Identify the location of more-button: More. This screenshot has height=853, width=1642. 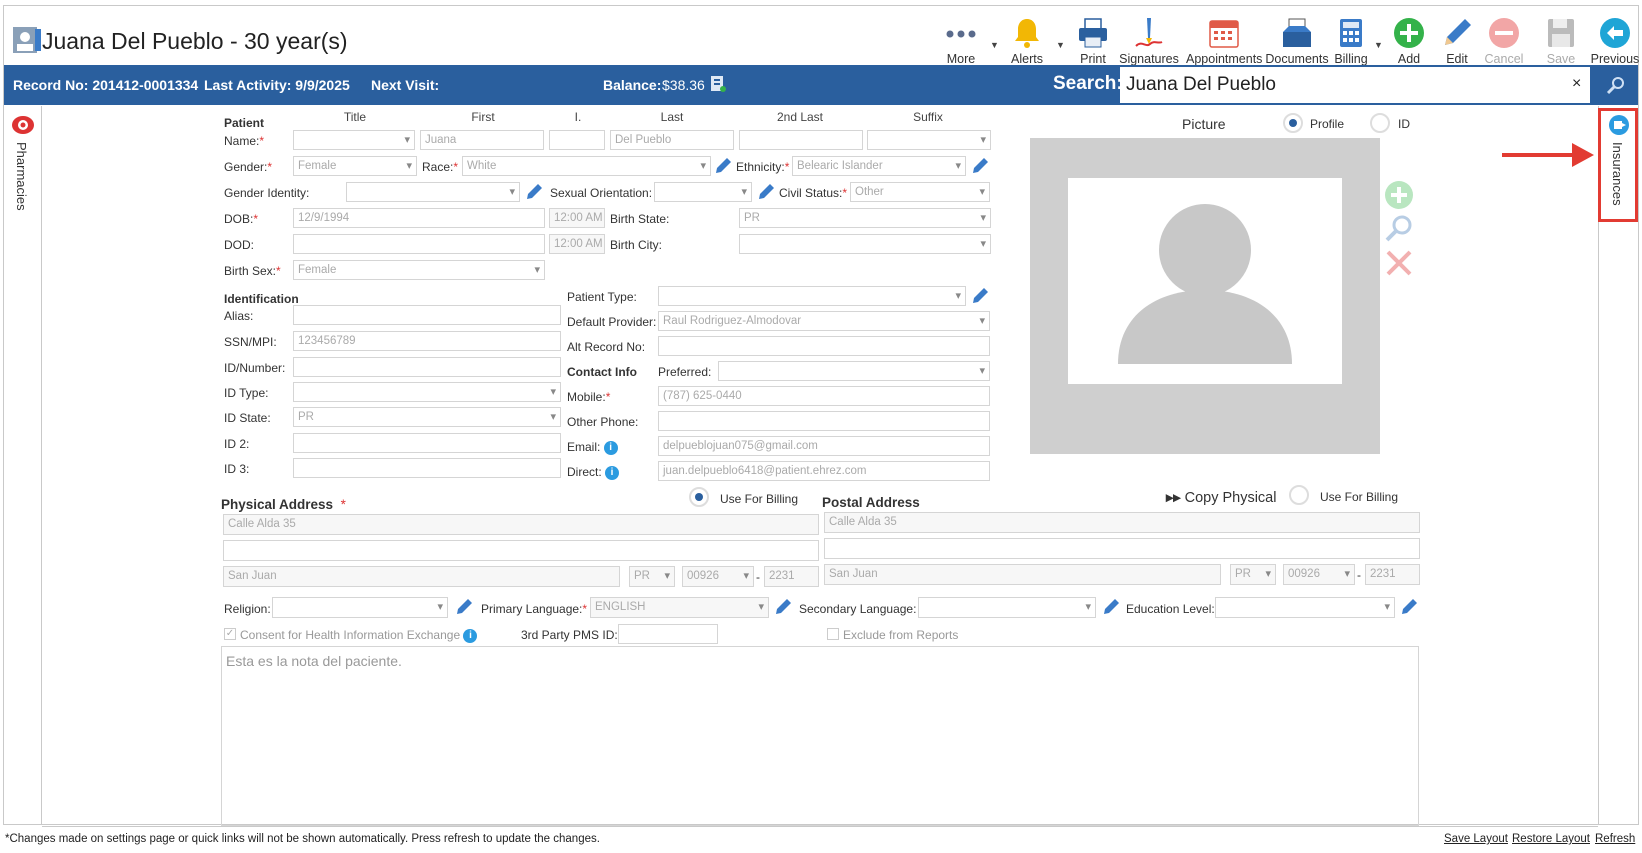
(961, 40).